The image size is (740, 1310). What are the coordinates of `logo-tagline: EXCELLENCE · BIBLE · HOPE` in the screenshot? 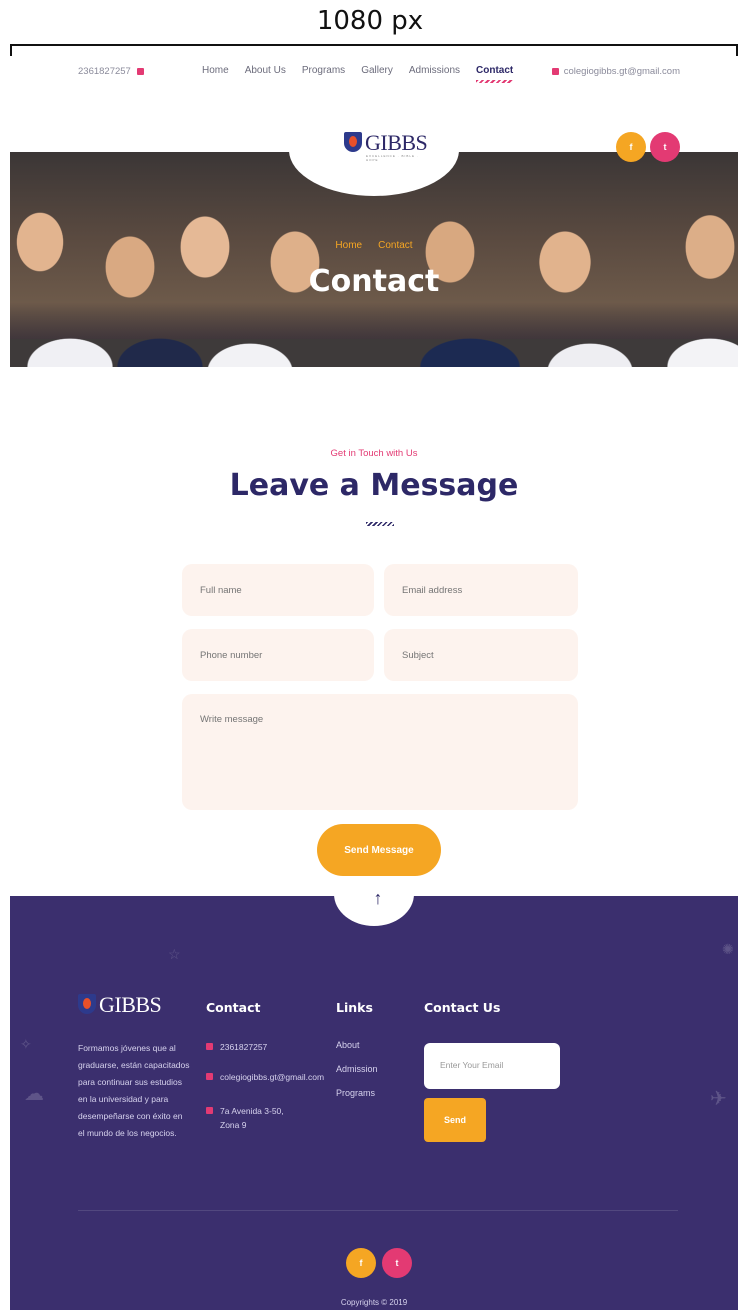 It's located at (392, 158).